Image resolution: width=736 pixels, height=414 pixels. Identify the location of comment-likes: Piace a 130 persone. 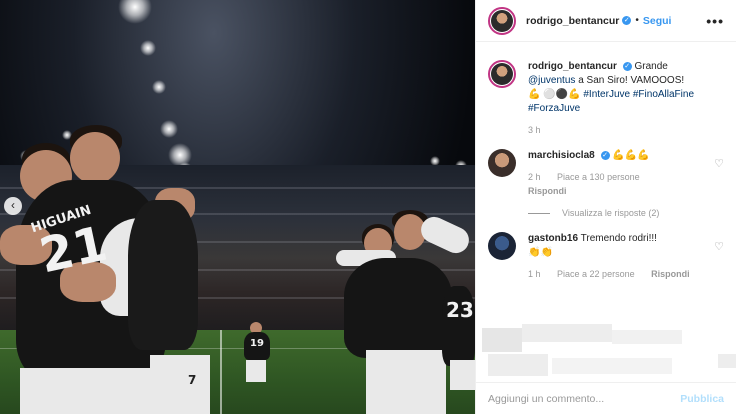
(598, 177).